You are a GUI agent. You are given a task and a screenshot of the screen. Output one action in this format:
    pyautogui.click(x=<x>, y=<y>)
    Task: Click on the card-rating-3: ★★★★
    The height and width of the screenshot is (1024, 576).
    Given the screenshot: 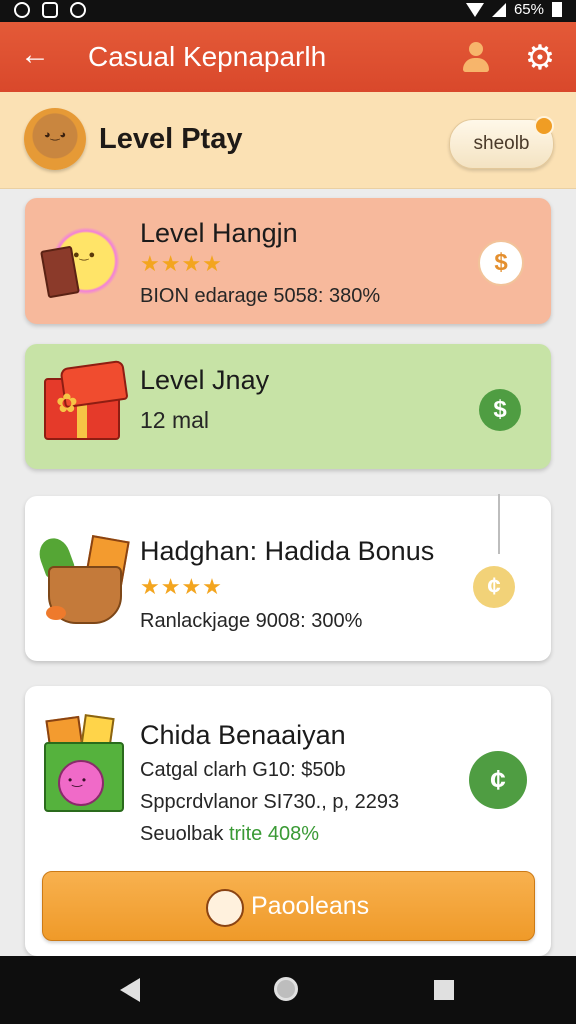 What is the action you would take?
    pyautogui.click(x=181, y=586)
    